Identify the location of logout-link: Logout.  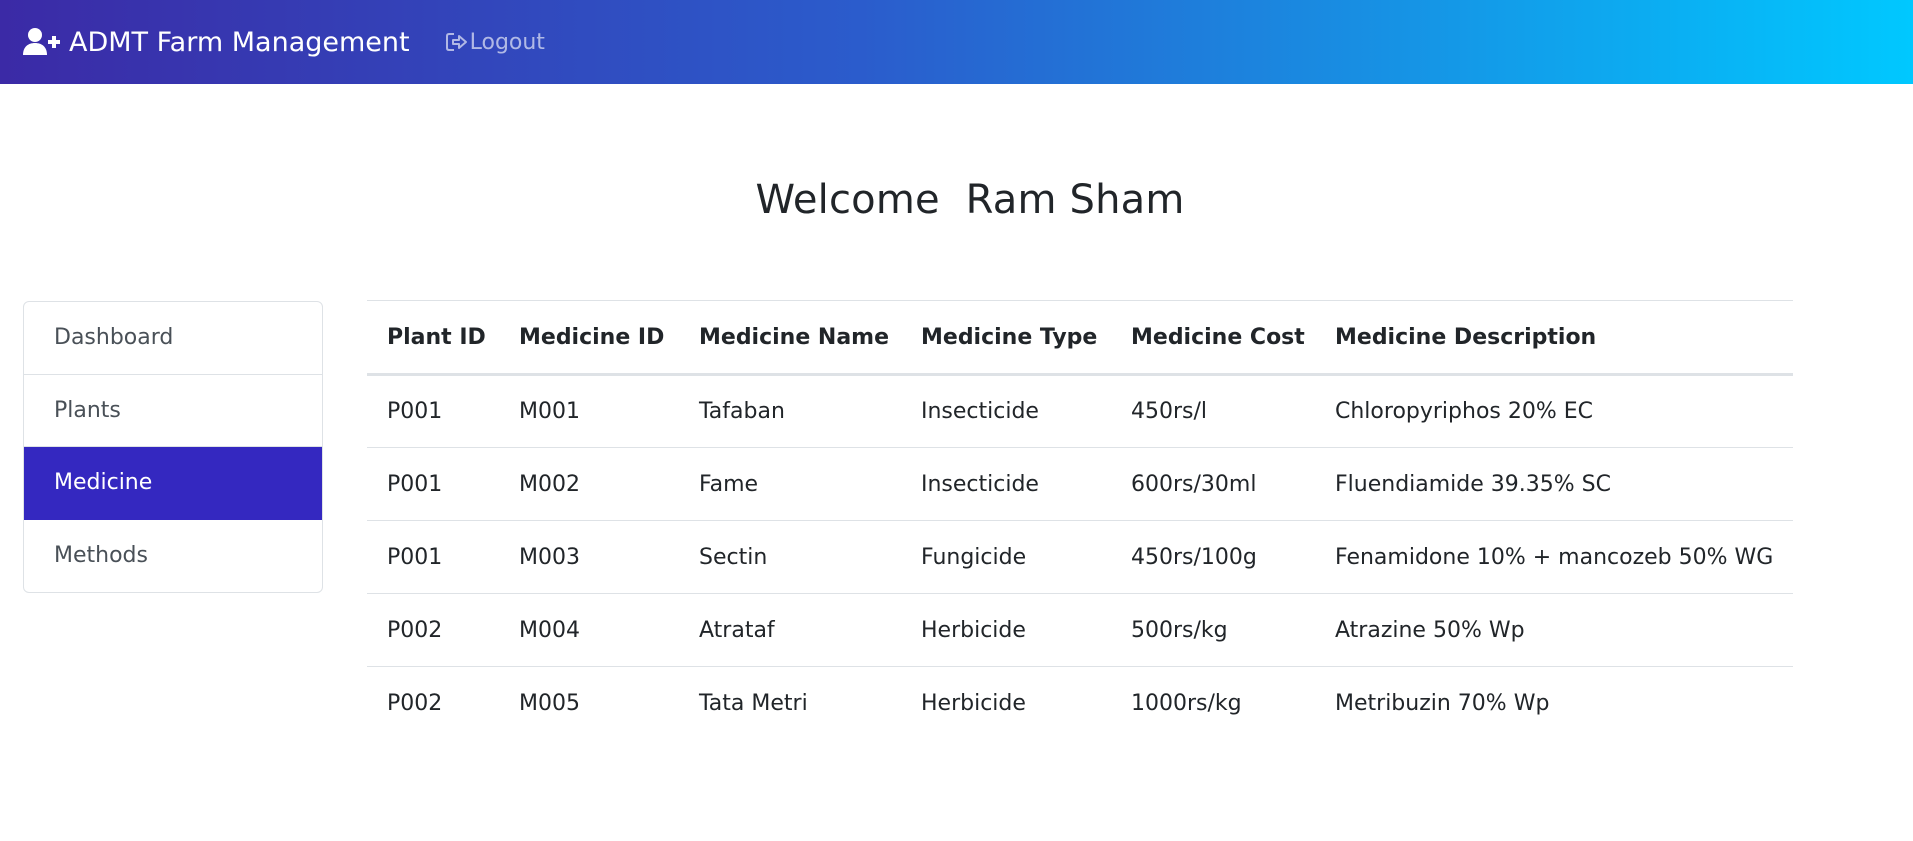
(495, 42).